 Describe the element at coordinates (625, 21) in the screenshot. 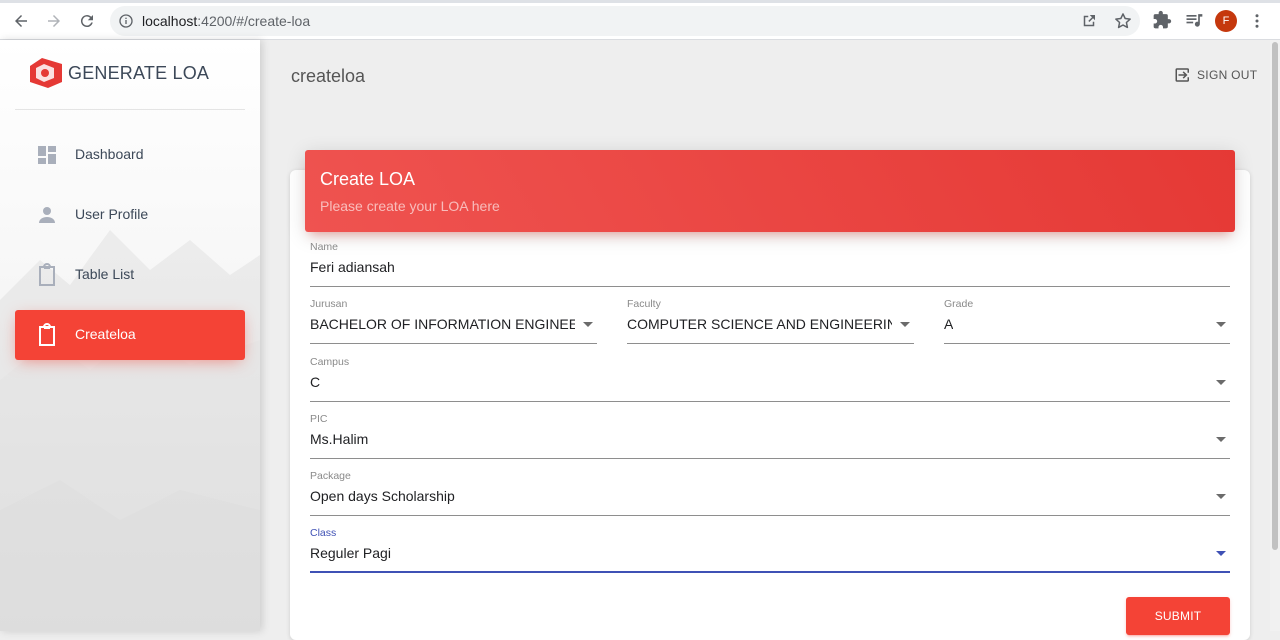

I see `address-bar: localhost:4200/#/create-loa` at that location.